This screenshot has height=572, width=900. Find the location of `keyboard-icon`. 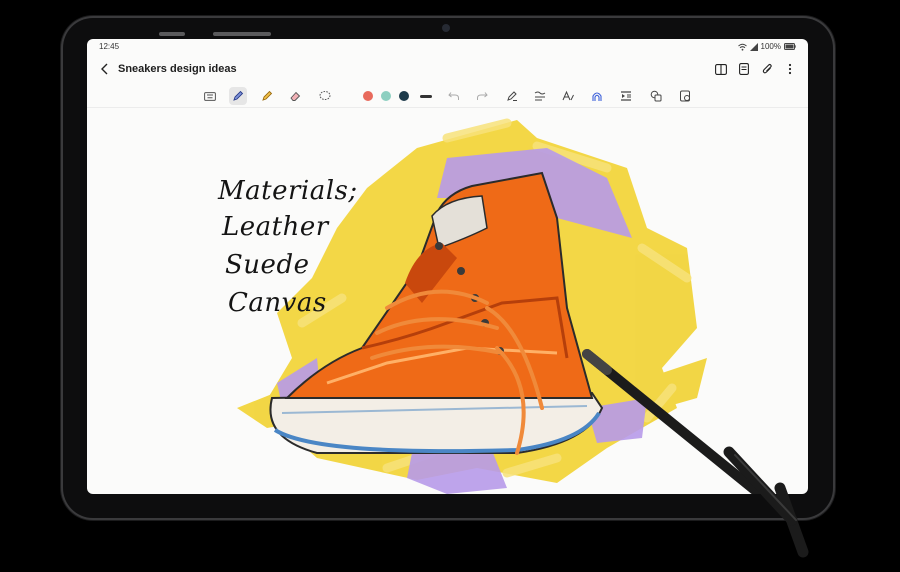

keyboard-icon is located at coordinates (210, 96).